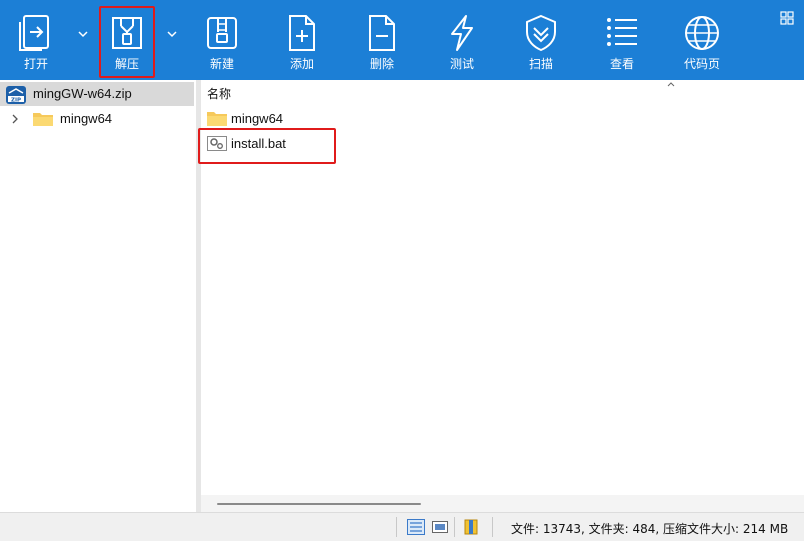 The image size is (804, 541). What do you see at coordinates (381, 64) in the screenshot?
I see `delete-label: 删除` at bounding box center [381, 64].